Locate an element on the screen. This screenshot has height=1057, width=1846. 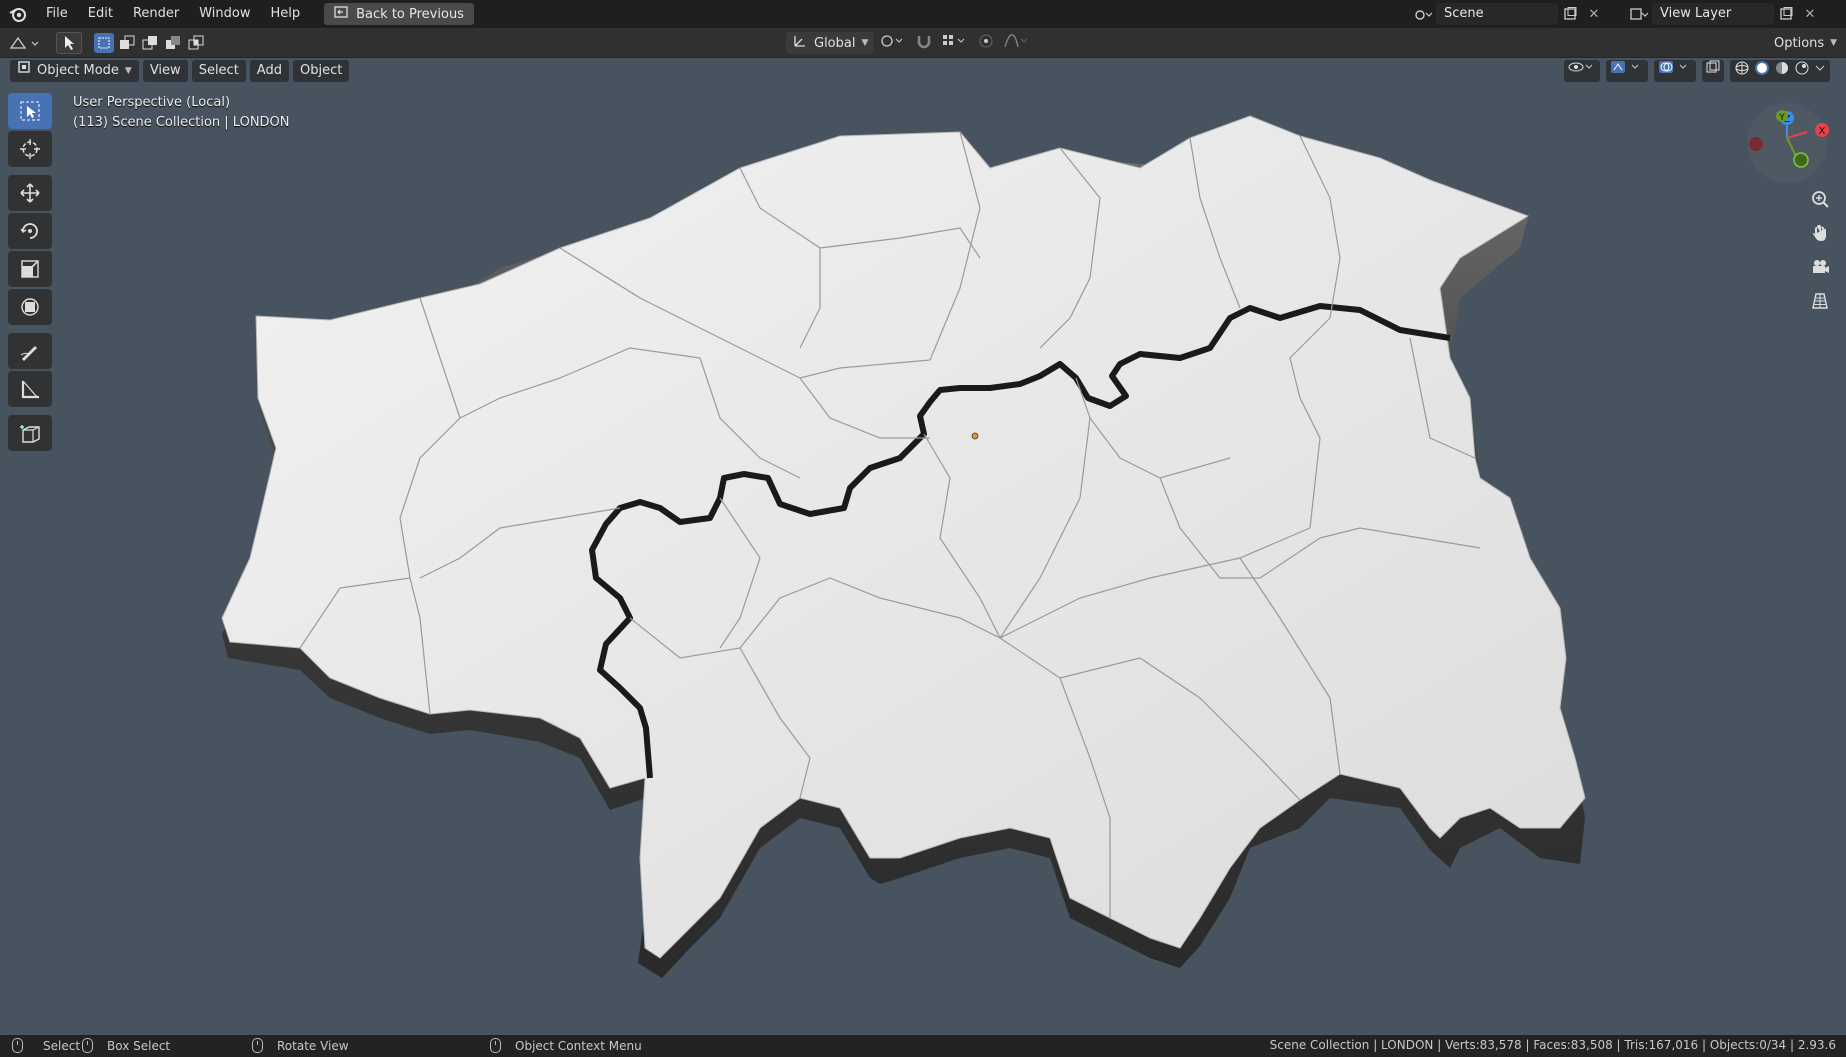
select-tool-icon is located at coordinates (69, 43).